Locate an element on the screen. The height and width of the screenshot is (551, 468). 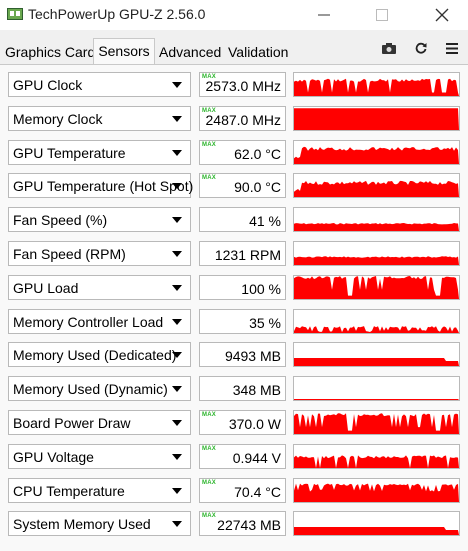
sensor-row: CPU Temperature MAX 70.4 °C is located at coordinates (234, 490).